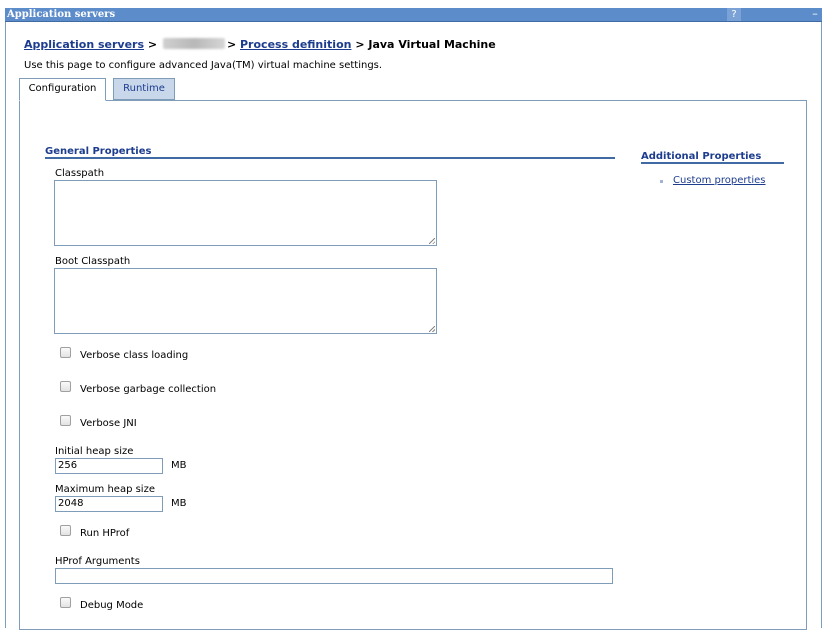 The width and height of the screenshot is (829, 630). I want to click on portlet-titlebar: Application servers ? –, so click(413, 15).